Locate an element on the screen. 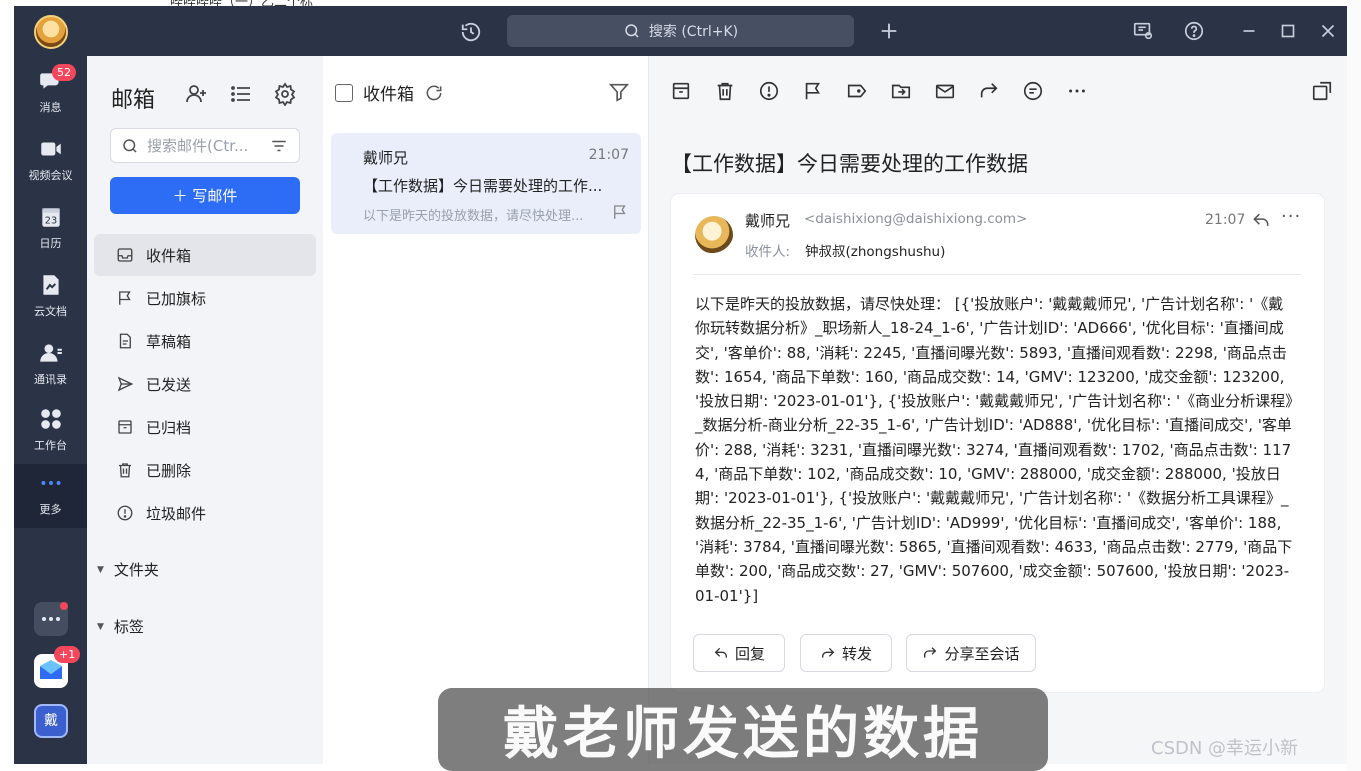 Image resolution: width=1361 pixels, height=771 pixels. tag-icon is located at coordinates (857, 91).